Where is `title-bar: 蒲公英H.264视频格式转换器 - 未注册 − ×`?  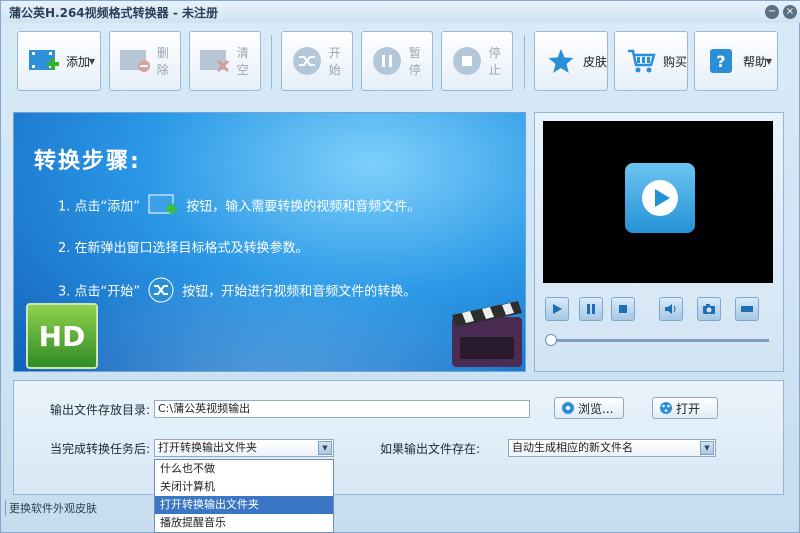
title-bar: 蒲公英H.264视频格式转换器 - 未注册 − × is located at coordinates (400, 12).